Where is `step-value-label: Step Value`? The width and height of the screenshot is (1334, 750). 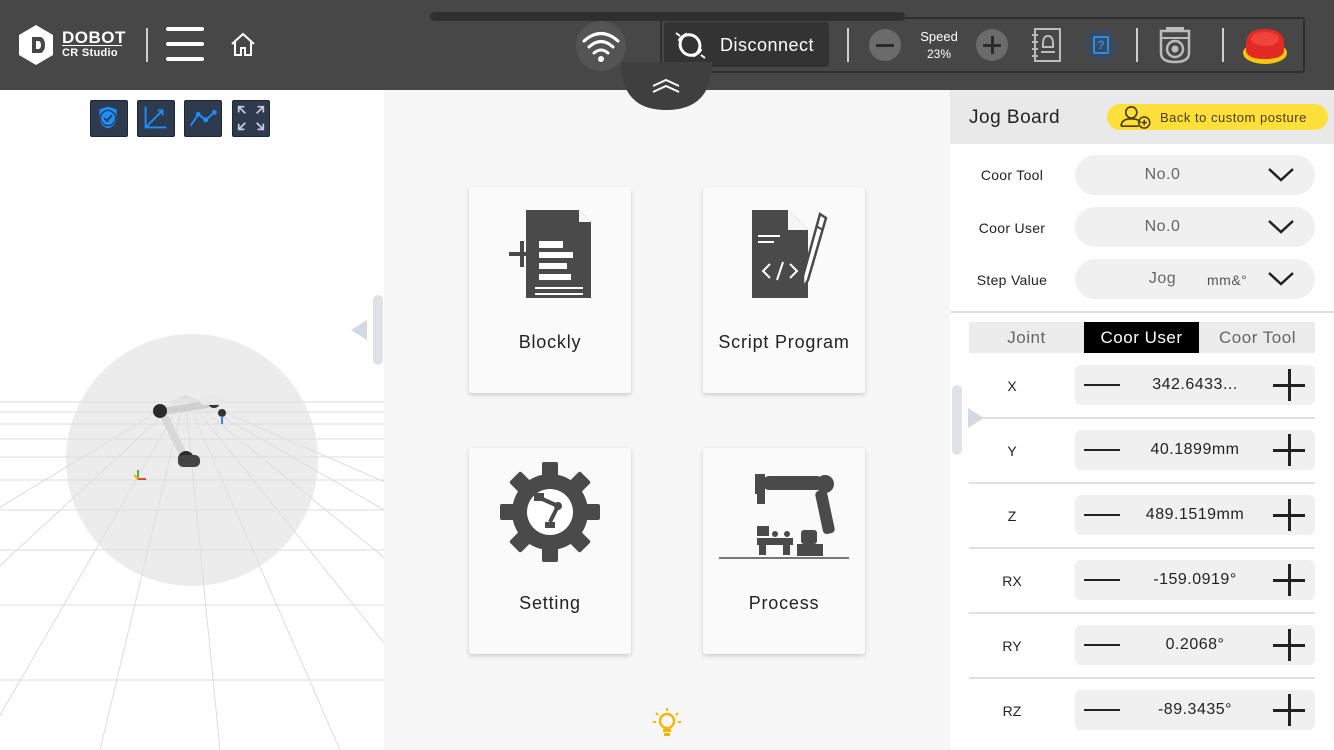 step-value-label: Step Value is located at coordinates (1012, 280).